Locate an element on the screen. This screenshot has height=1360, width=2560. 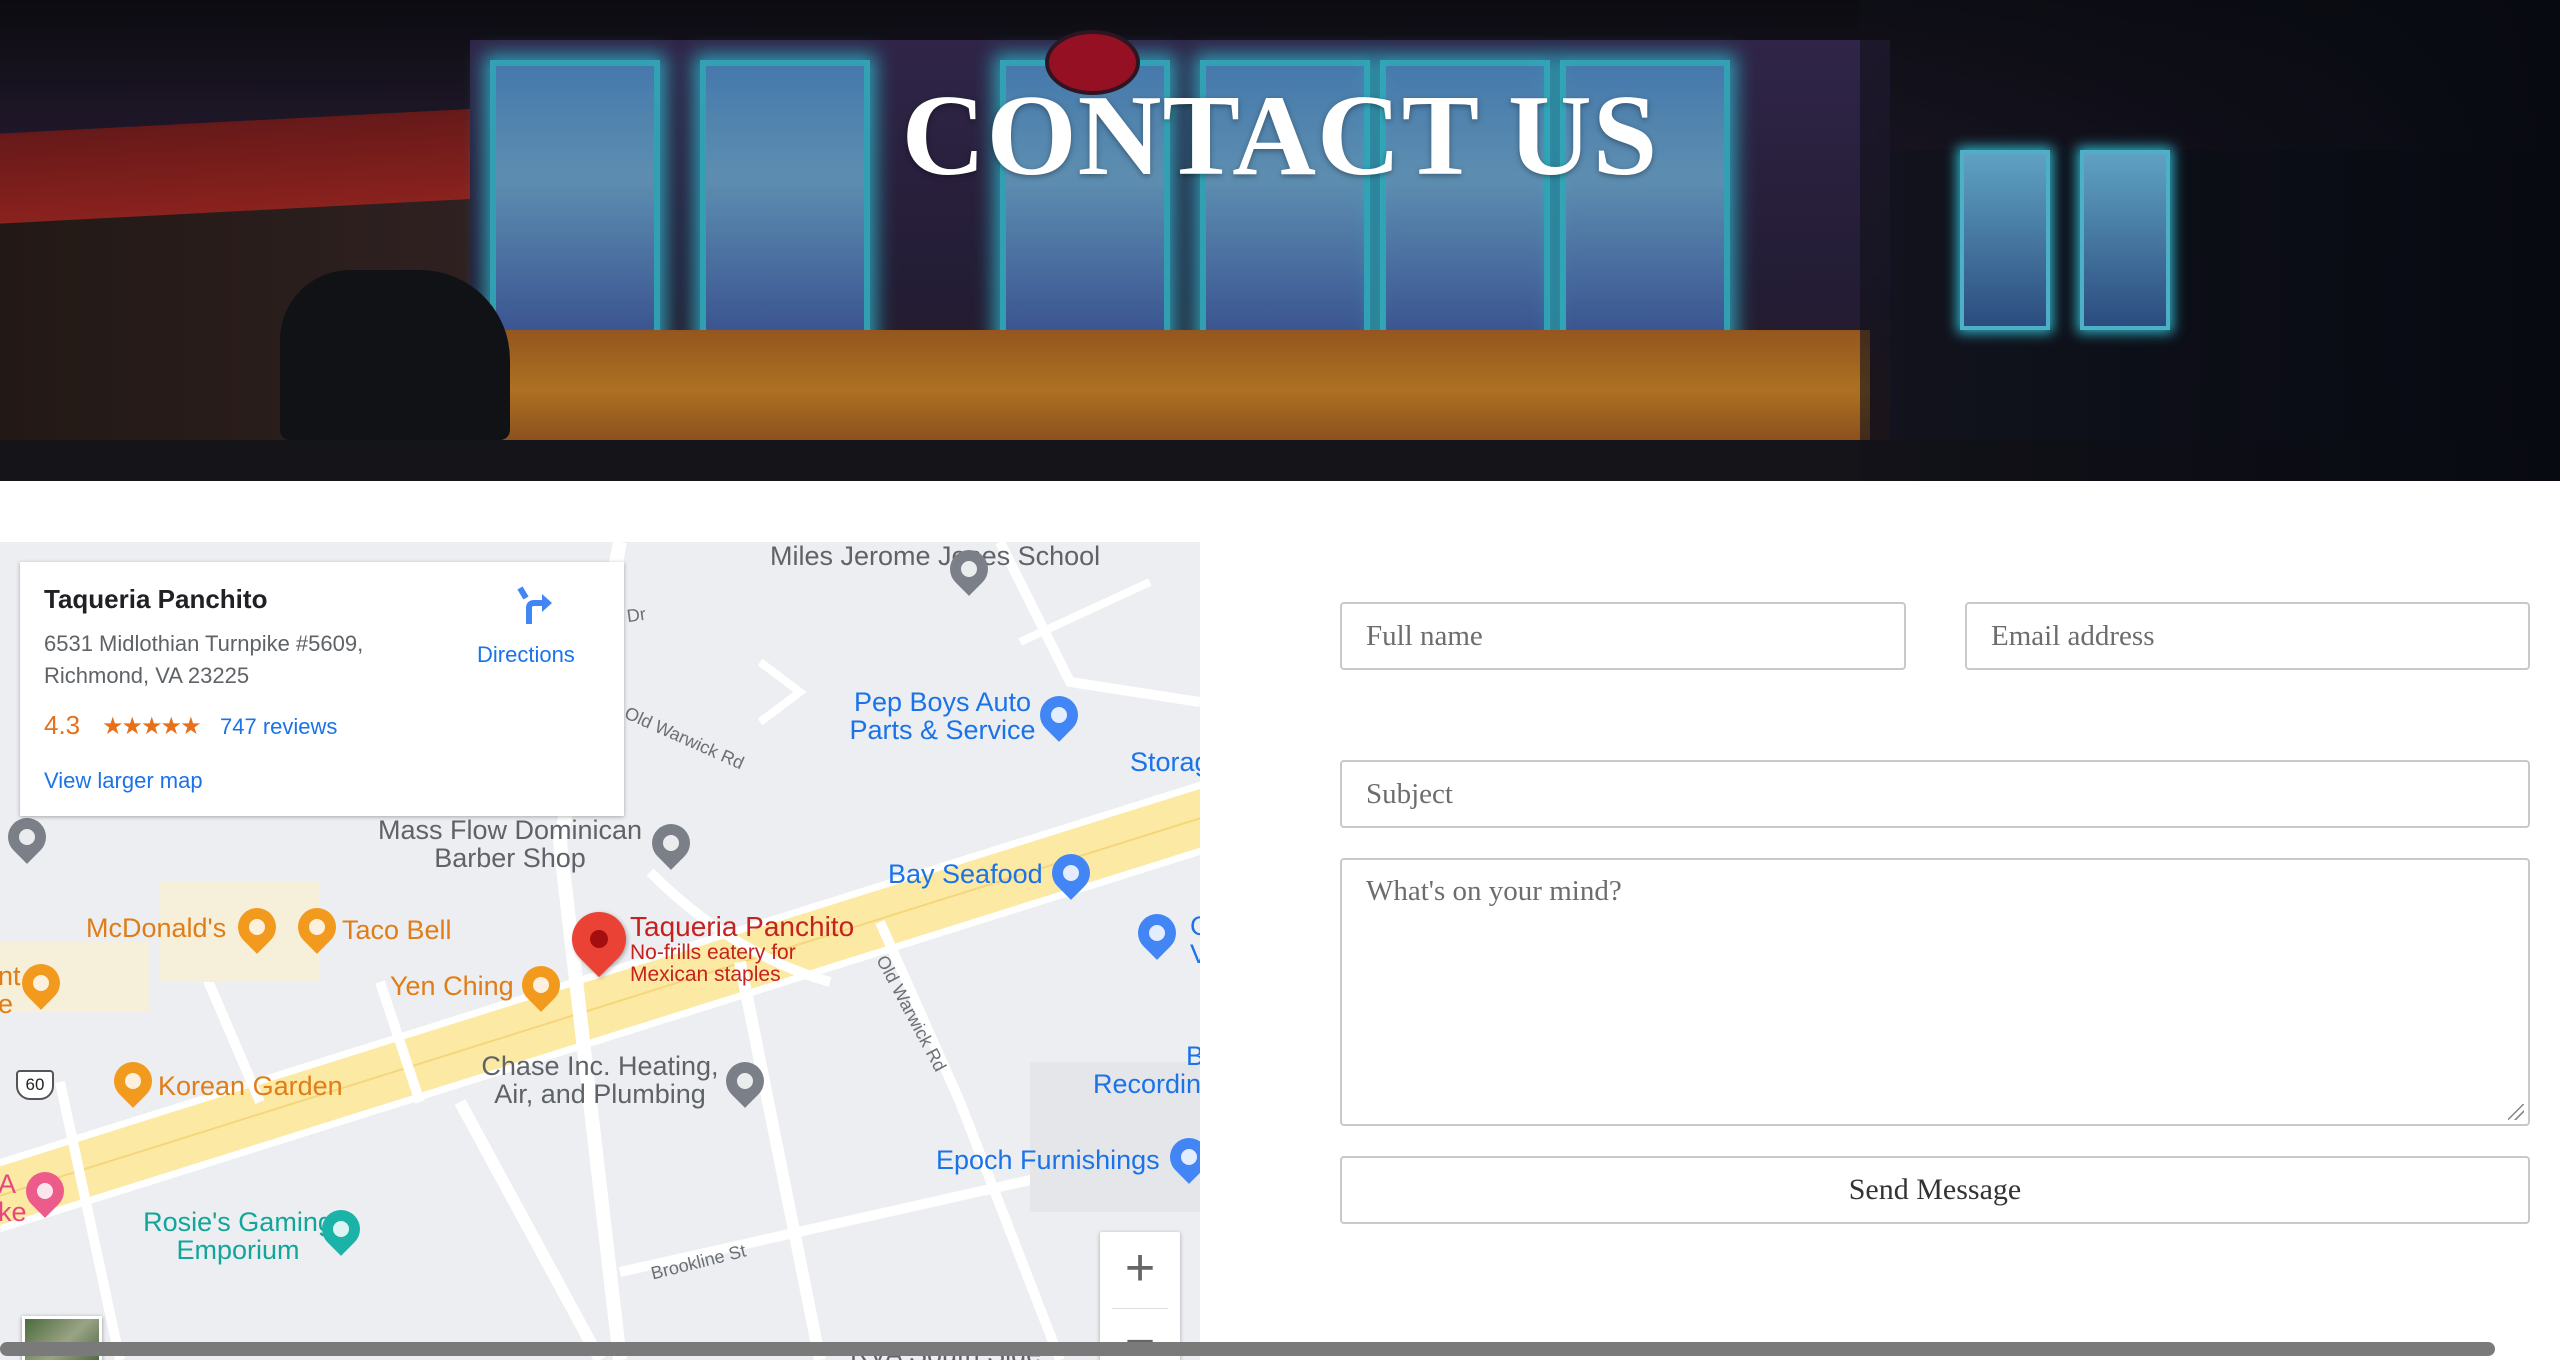
message-placeholder: What's on your mind? is located at coordinates (1494, 891).